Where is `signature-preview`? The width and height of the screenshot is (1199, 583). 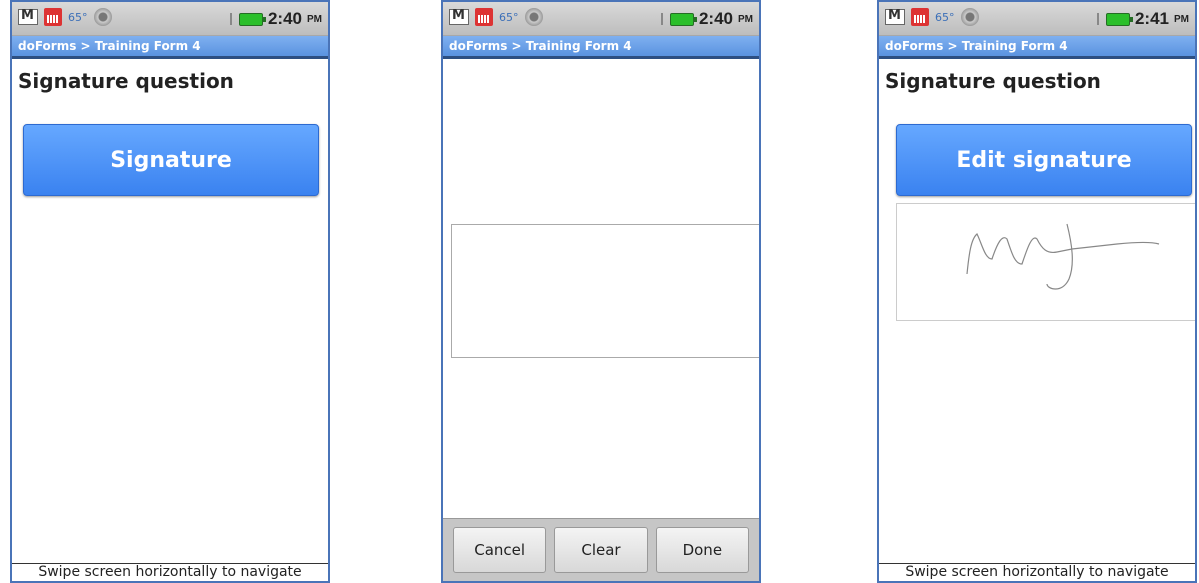
signature-preview is located at coordinates (1045, 262).